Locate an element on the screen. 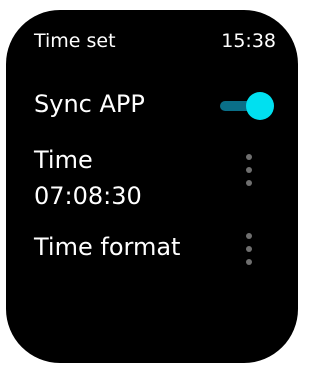 The height and width of the screenshot is (370, 320). sync-app-label: Sync APP is located at coordinates (89, 104).